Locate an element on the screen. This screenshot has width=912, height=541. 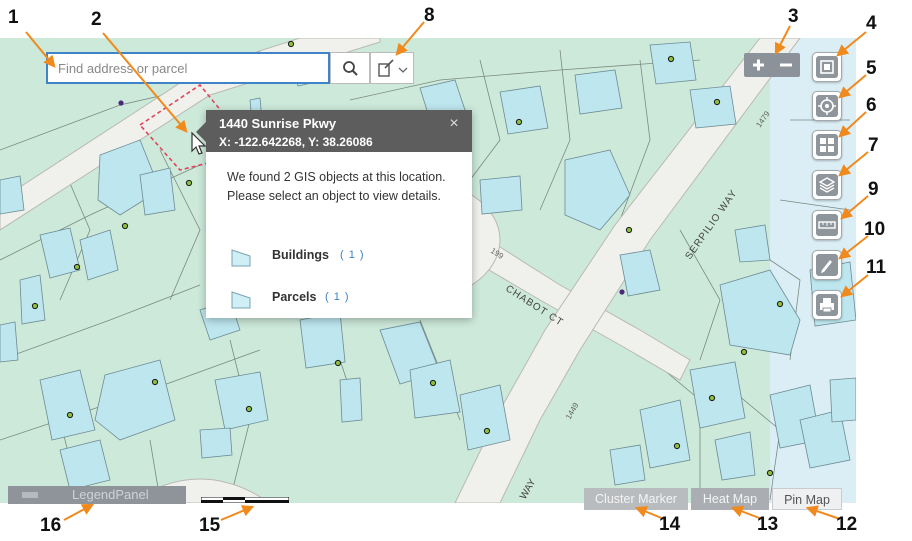
callout-number: 10 is located at coordinates (875, 229).